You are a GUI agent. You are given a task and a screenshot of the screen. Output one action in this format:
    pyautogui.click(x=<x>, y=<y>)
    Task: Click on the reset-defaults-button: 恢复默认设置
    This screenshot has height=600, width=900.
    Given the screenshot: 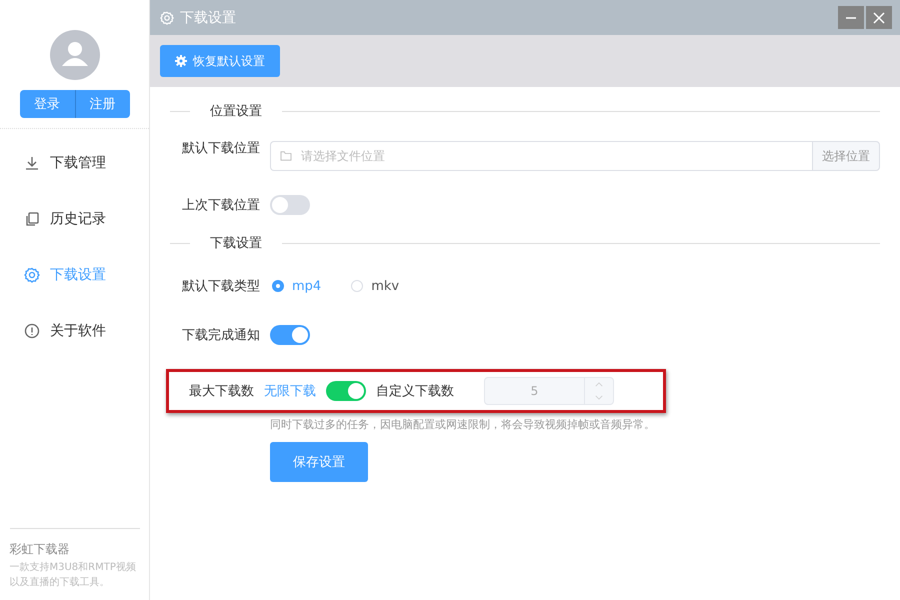 What is the action you would take?
    pyautogui.click(x=220, y=61)
    